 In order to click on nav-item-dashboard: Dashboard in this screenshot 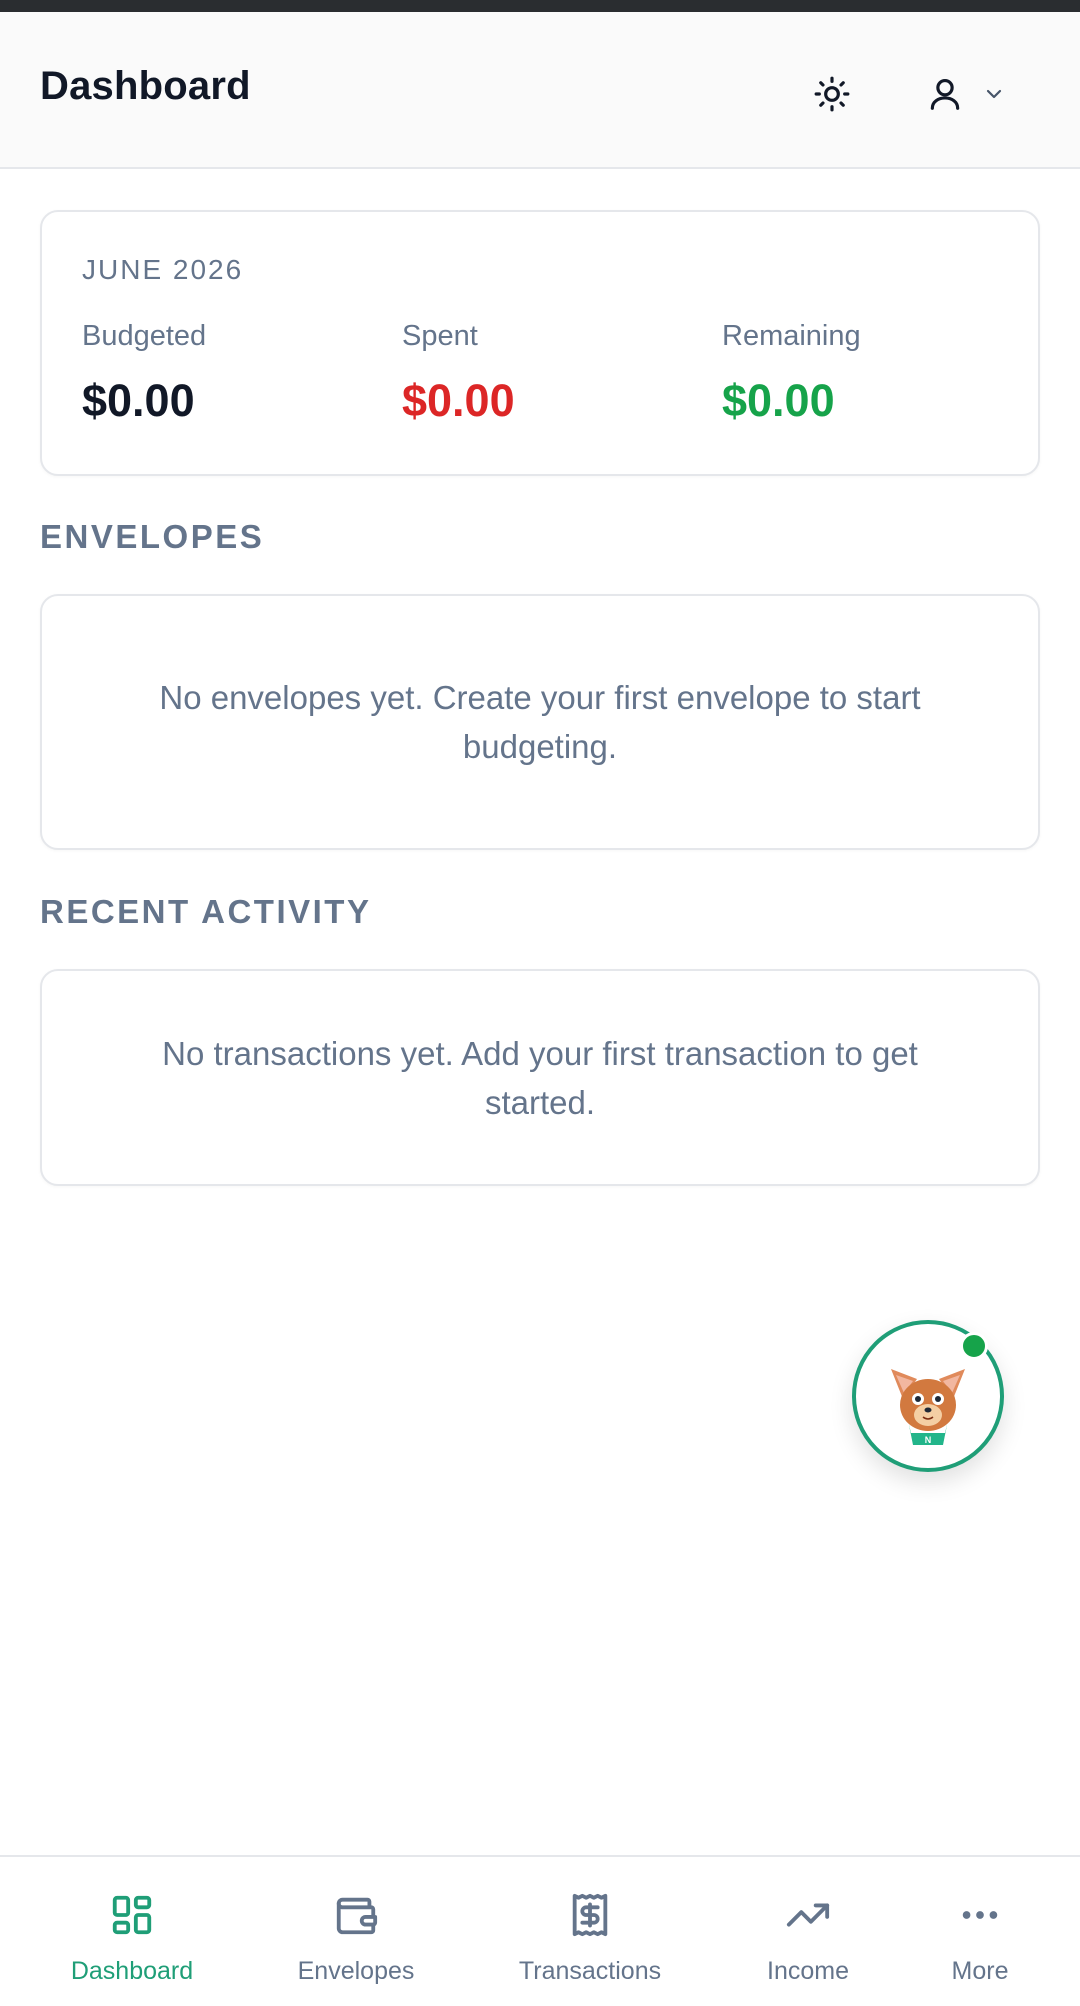, I will do `click(132, 1931)`.